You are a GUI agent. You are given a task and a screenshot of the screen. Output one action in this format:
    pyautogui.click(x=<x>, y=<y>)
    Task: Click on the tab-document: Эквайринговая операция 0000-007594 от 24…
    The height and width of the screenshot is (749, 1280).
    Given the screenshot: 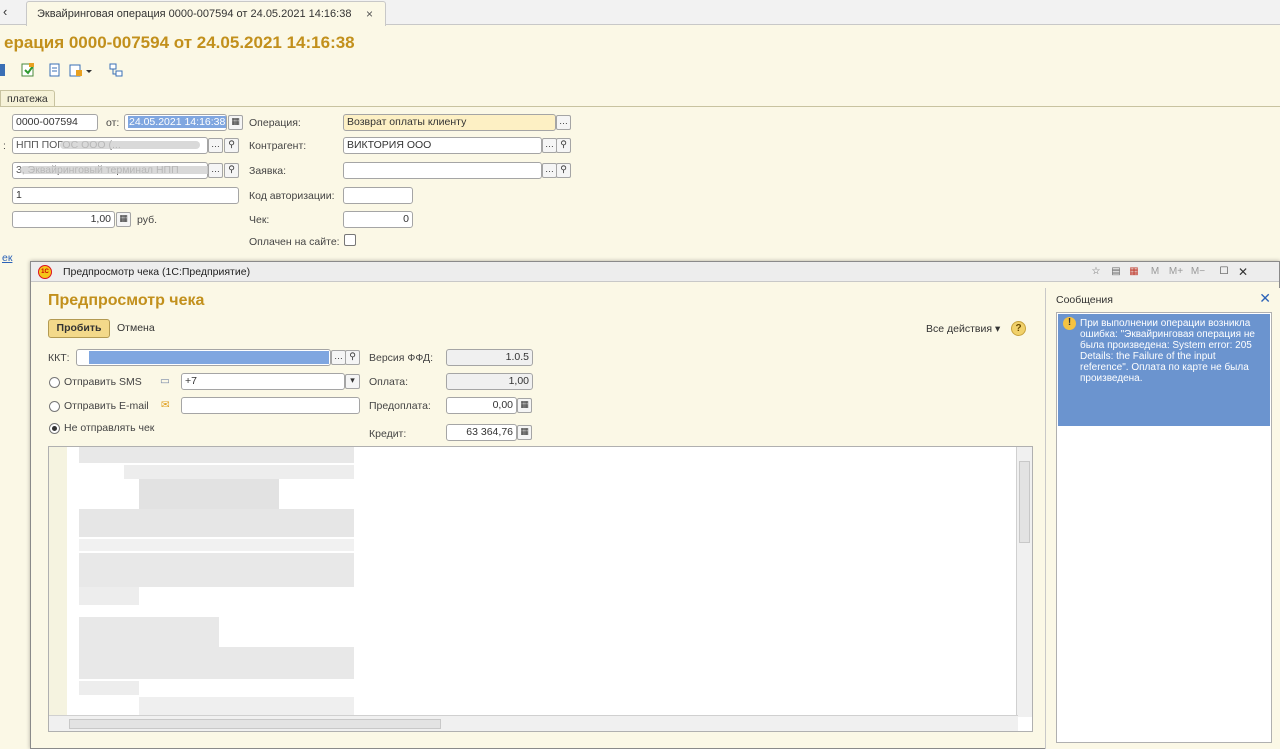 What is the action you would take?
    pyautogui.click(x=206, y=13)
    